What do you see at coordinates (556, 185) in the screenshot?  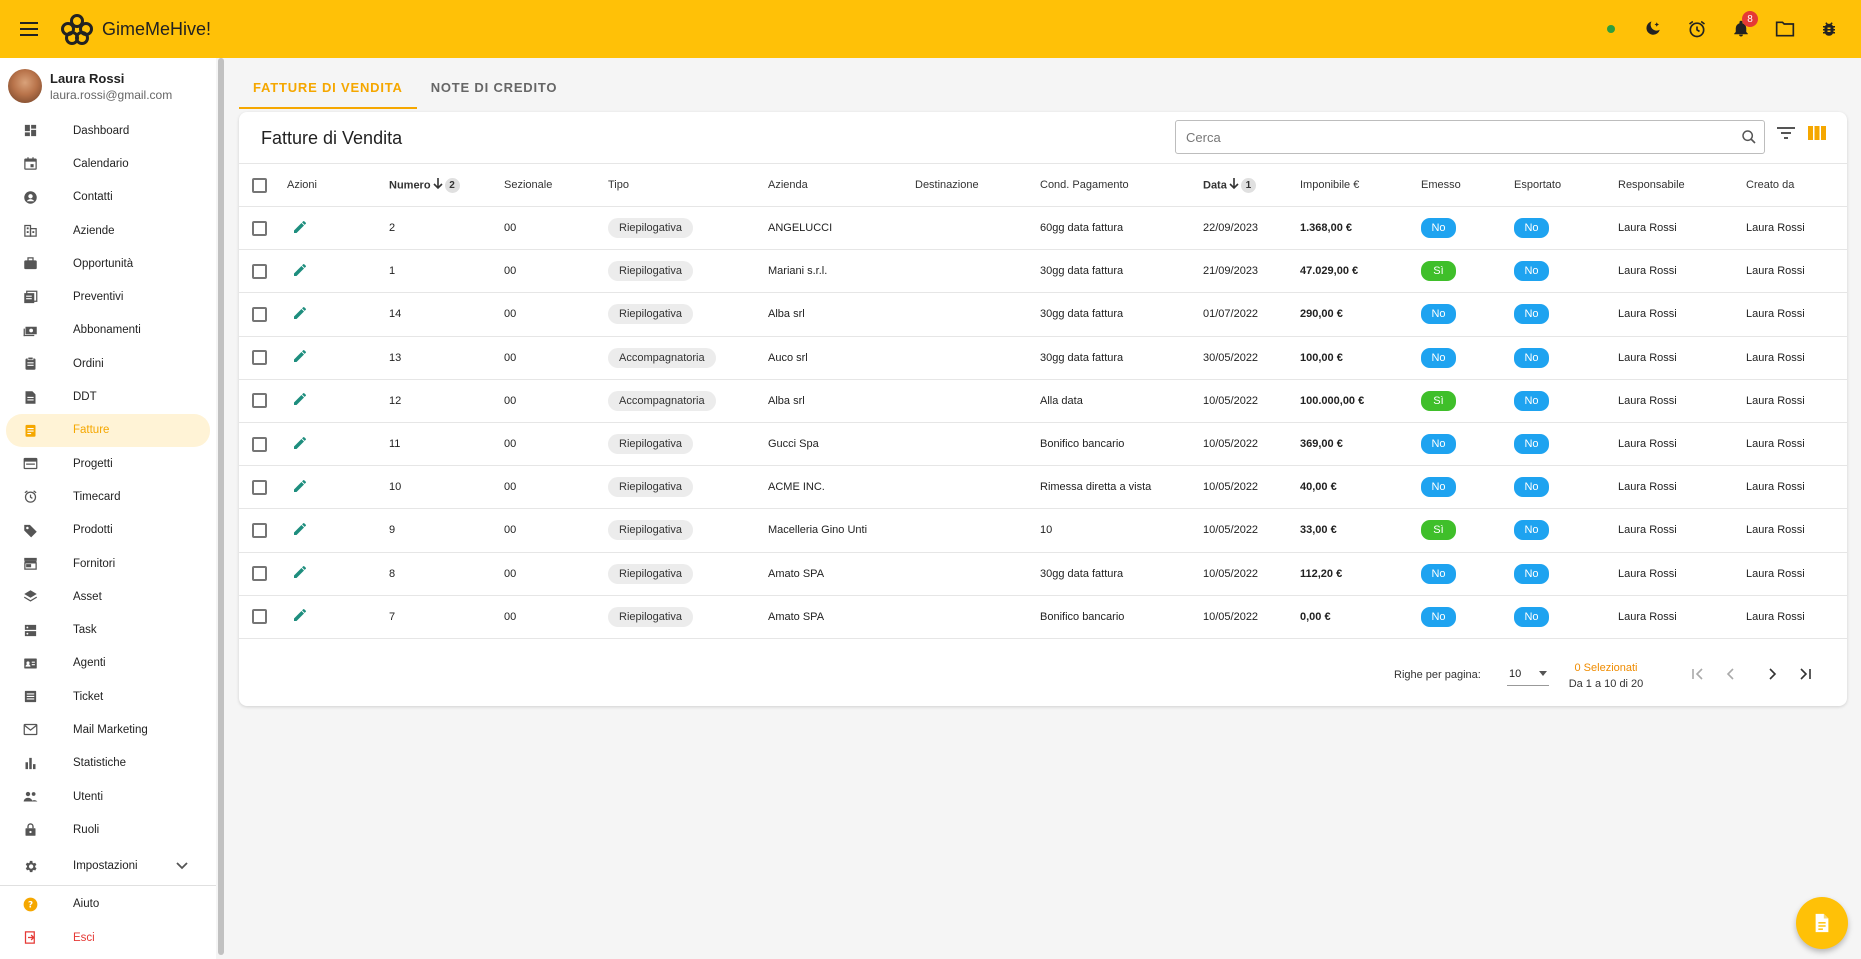 I see `col-sezionale: Sezionale` at bounding box center [556, 185].